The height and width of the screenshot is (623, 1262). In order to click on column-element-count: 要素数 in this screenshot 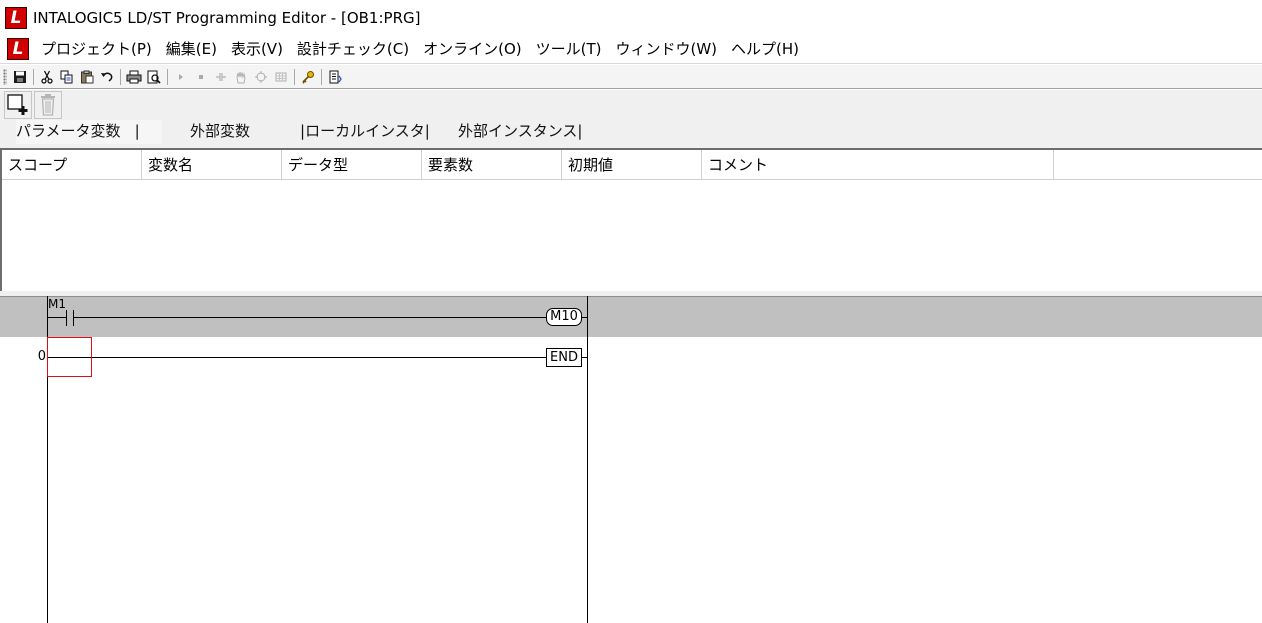, I will do `click(492, 165)`.